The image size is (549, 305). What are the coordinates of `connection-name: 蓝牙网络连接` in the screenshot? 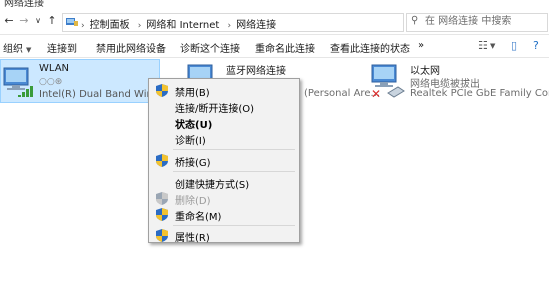 It's located at (256, 71).